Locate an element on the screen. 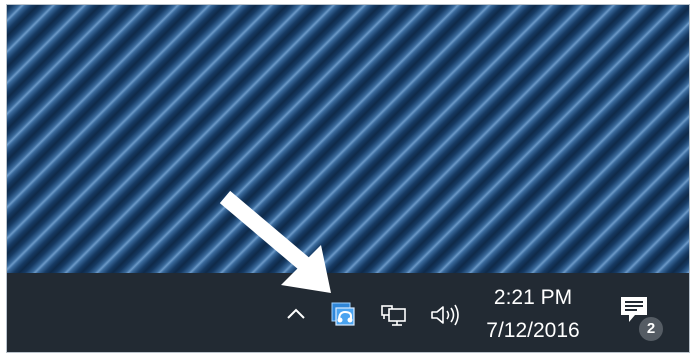 Image resolution: width=691 pixels, height=354 pixels. chevron-up-icon is located at coordinates (296, 314).